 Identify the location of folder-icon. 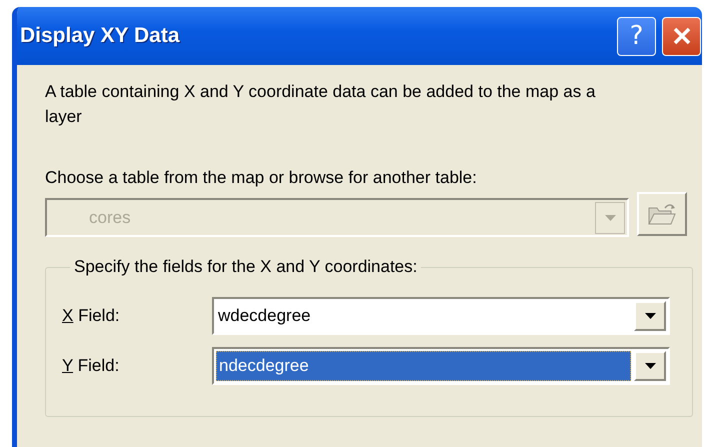
(662, 214).